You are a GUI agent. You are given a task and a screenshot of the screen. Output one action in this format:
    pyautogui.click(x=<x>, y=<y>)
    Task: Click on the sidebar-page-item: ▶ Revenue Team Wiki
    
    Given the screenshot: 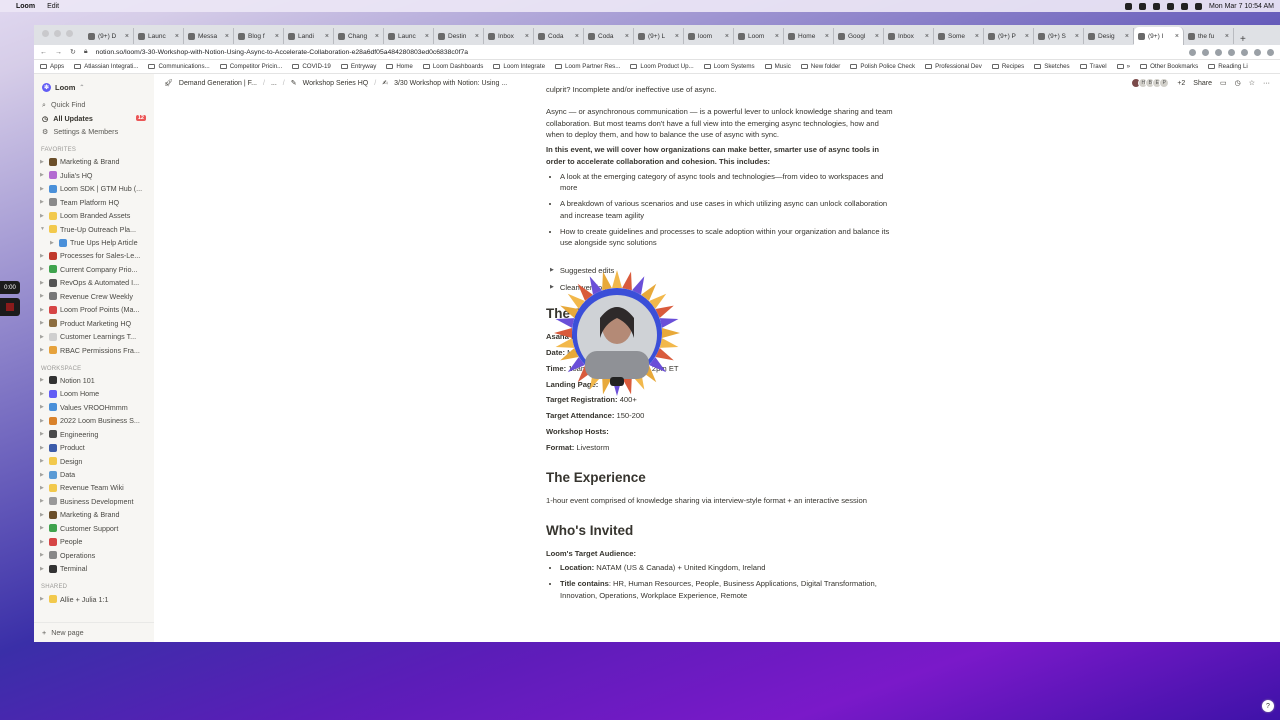 What is the action you would take?
    pyautogui.click(x=94, y=487)
    